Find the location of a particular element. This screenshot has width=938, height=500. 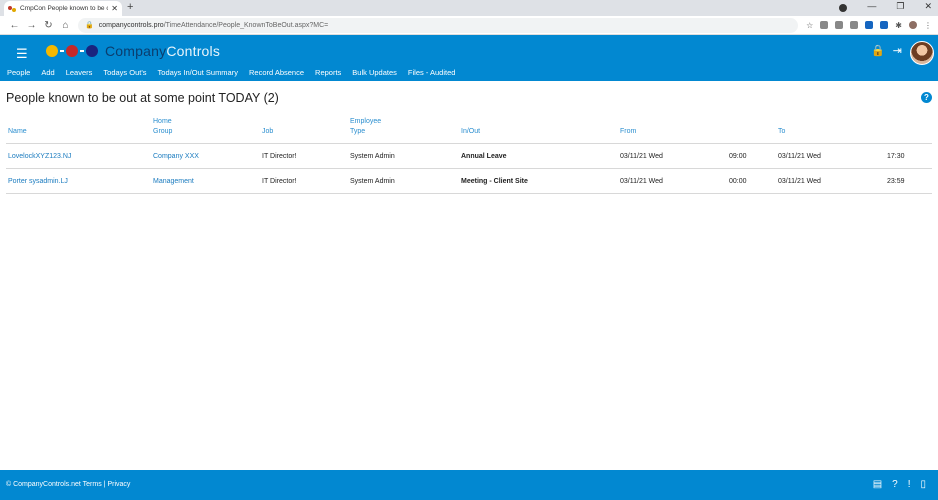

browser-tabbar: CmpCon People known to be out ✕ + — ❐ ✕ is located at coordinates (469, 8).